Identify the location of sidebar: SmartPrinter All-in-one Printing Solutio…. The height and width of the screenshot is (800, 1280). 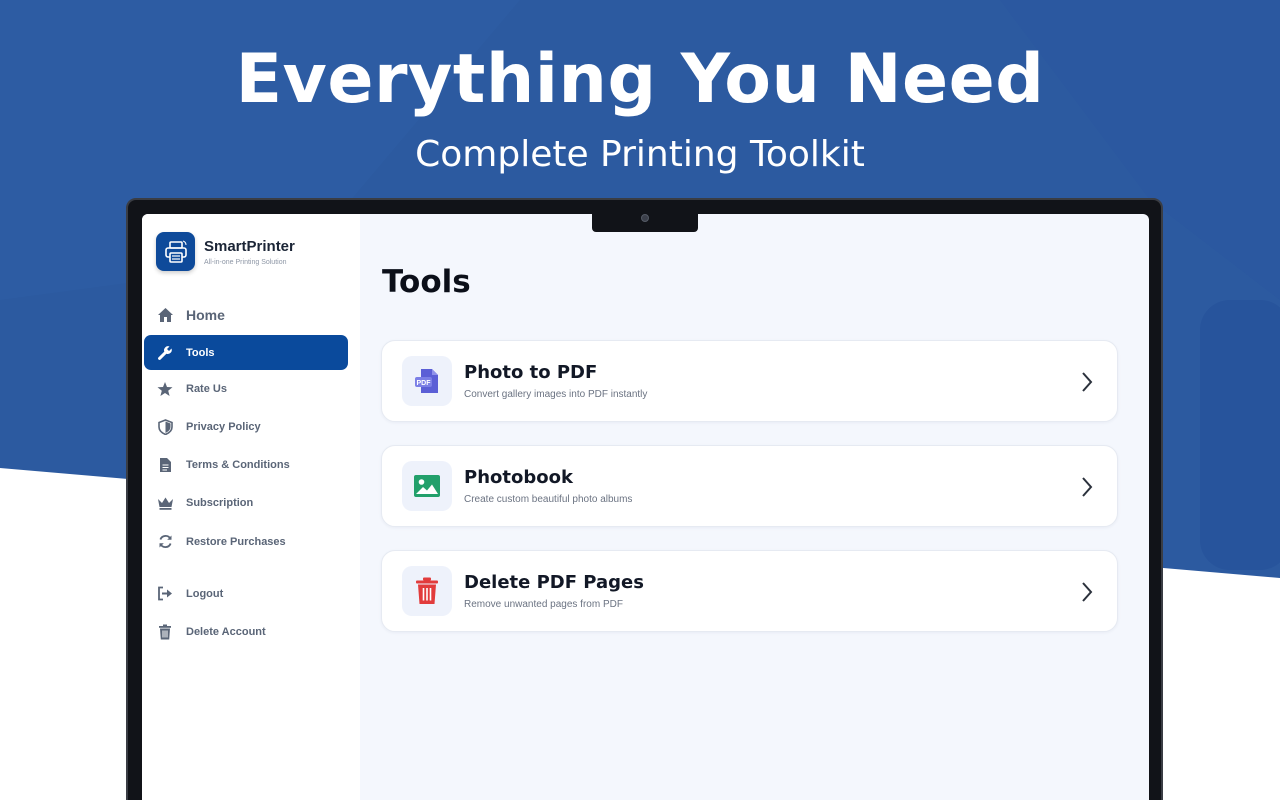
(251, 507).